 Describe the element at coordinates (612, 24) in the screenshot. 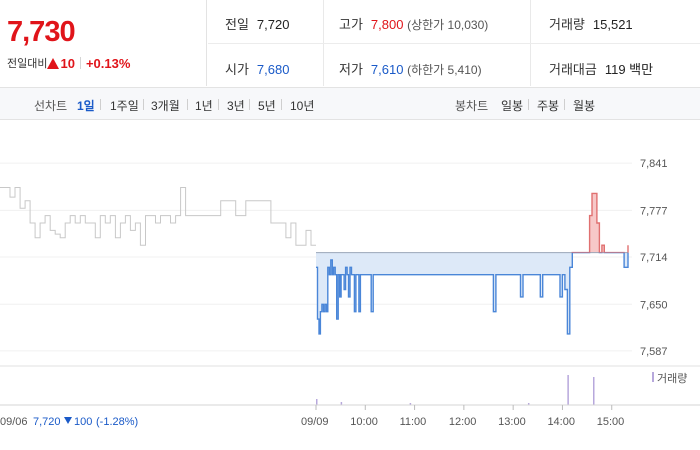

I see `stat-value: 15,521` at that location.